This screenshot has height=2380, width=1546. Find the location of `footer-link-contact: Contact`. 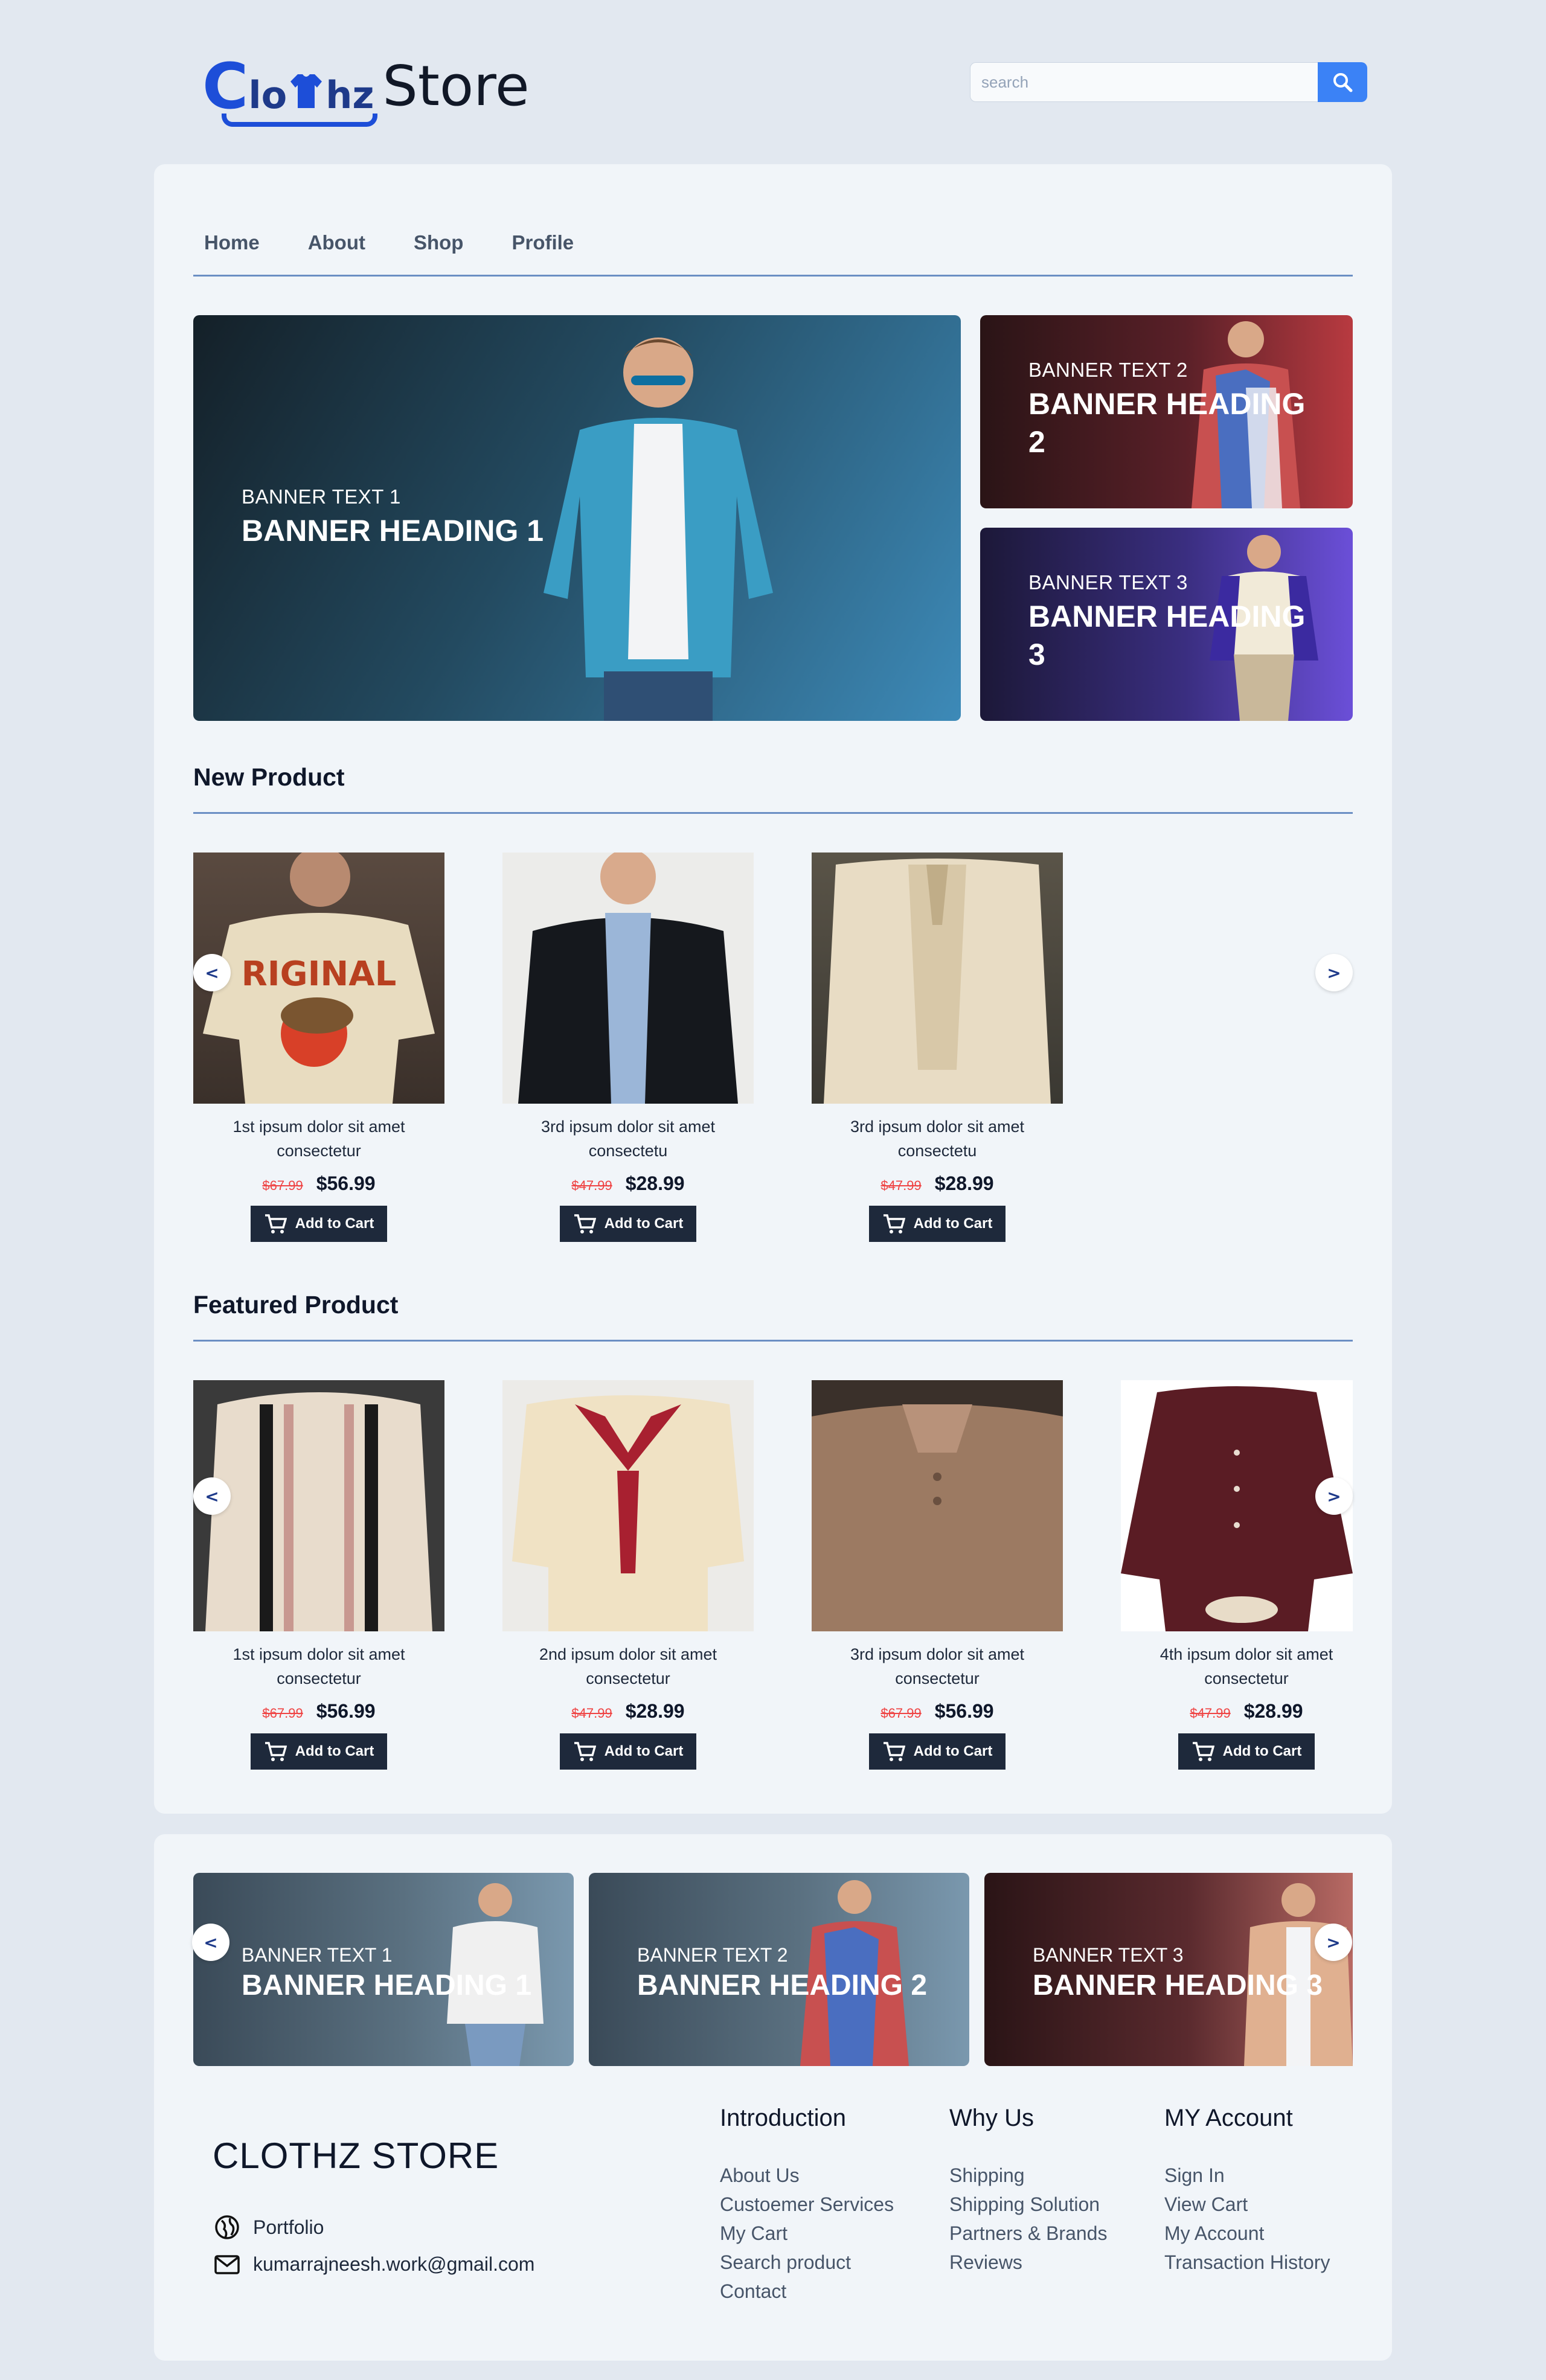

footer-link-contact: Contact is located at coordinates (807, 2291).